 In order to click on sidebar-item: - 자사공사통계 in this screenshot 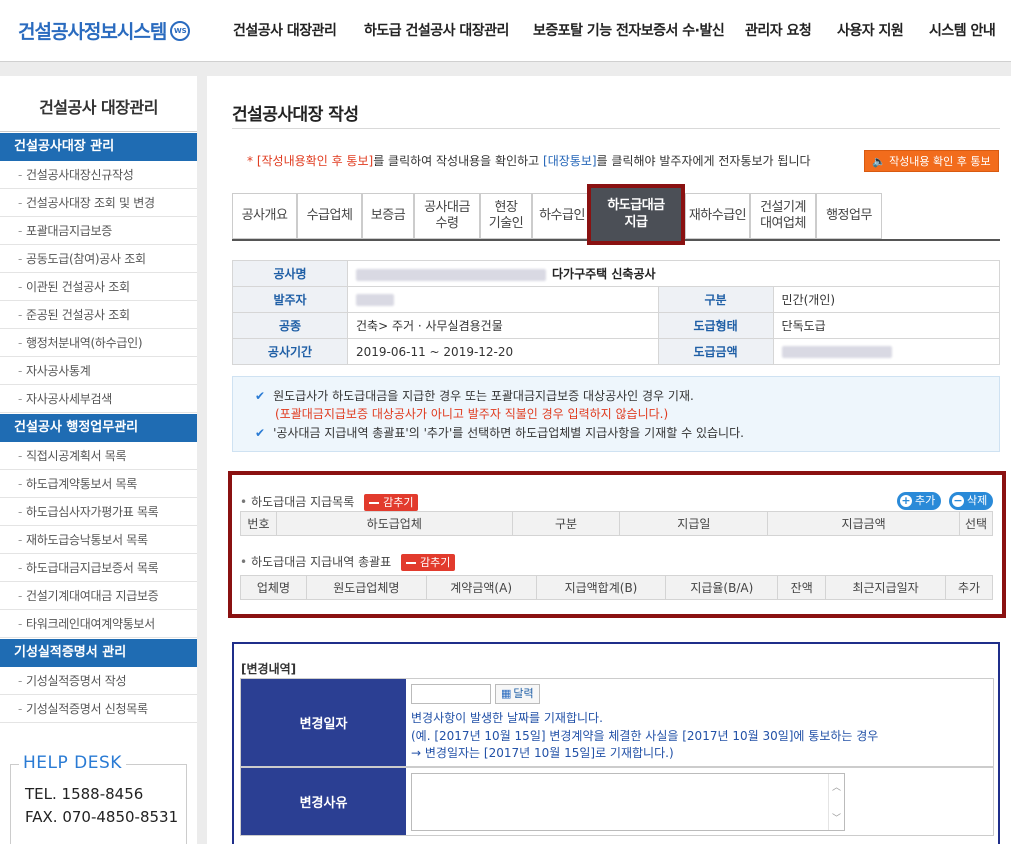, I will do `click(98, 371)`.